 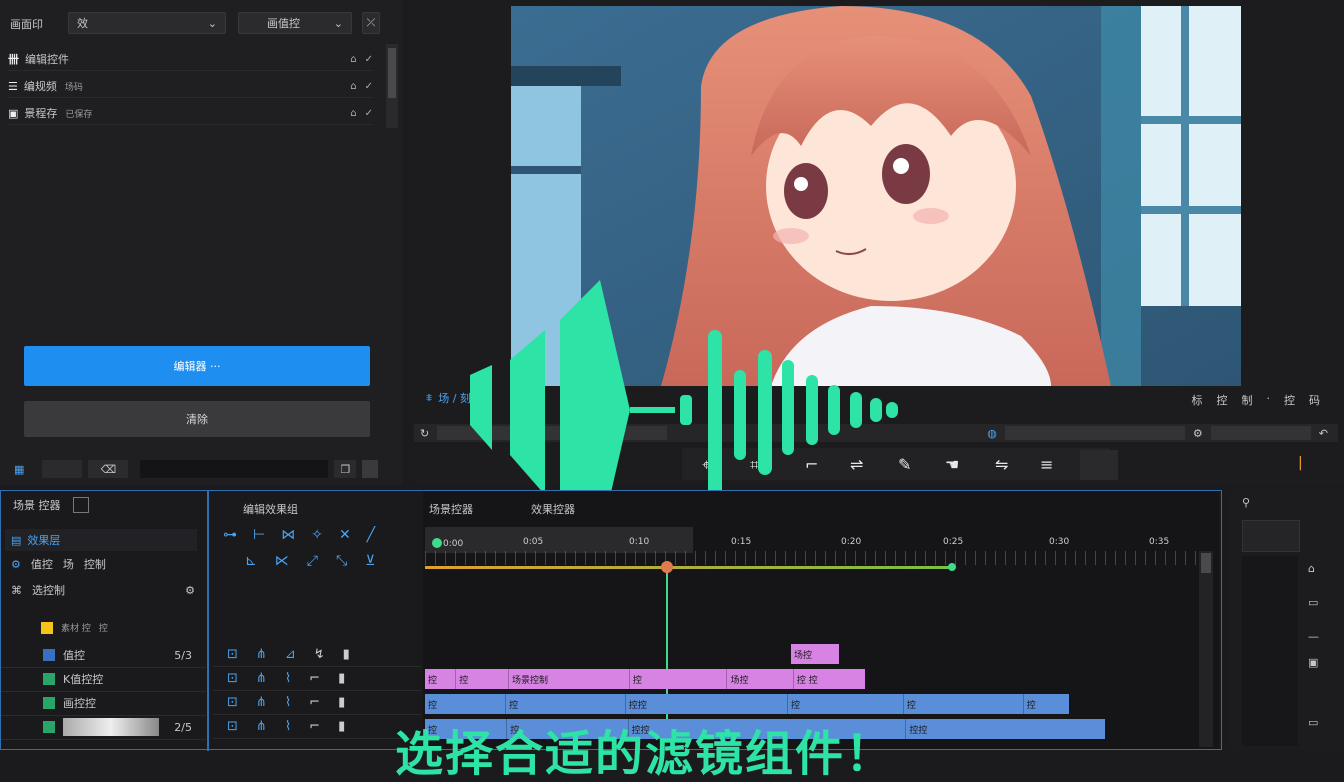 What do you see at coordinates (295, 23) in the screenshot?
I see `control-dropdown: 画值控 ⌄` at bounding box center [295, 23].